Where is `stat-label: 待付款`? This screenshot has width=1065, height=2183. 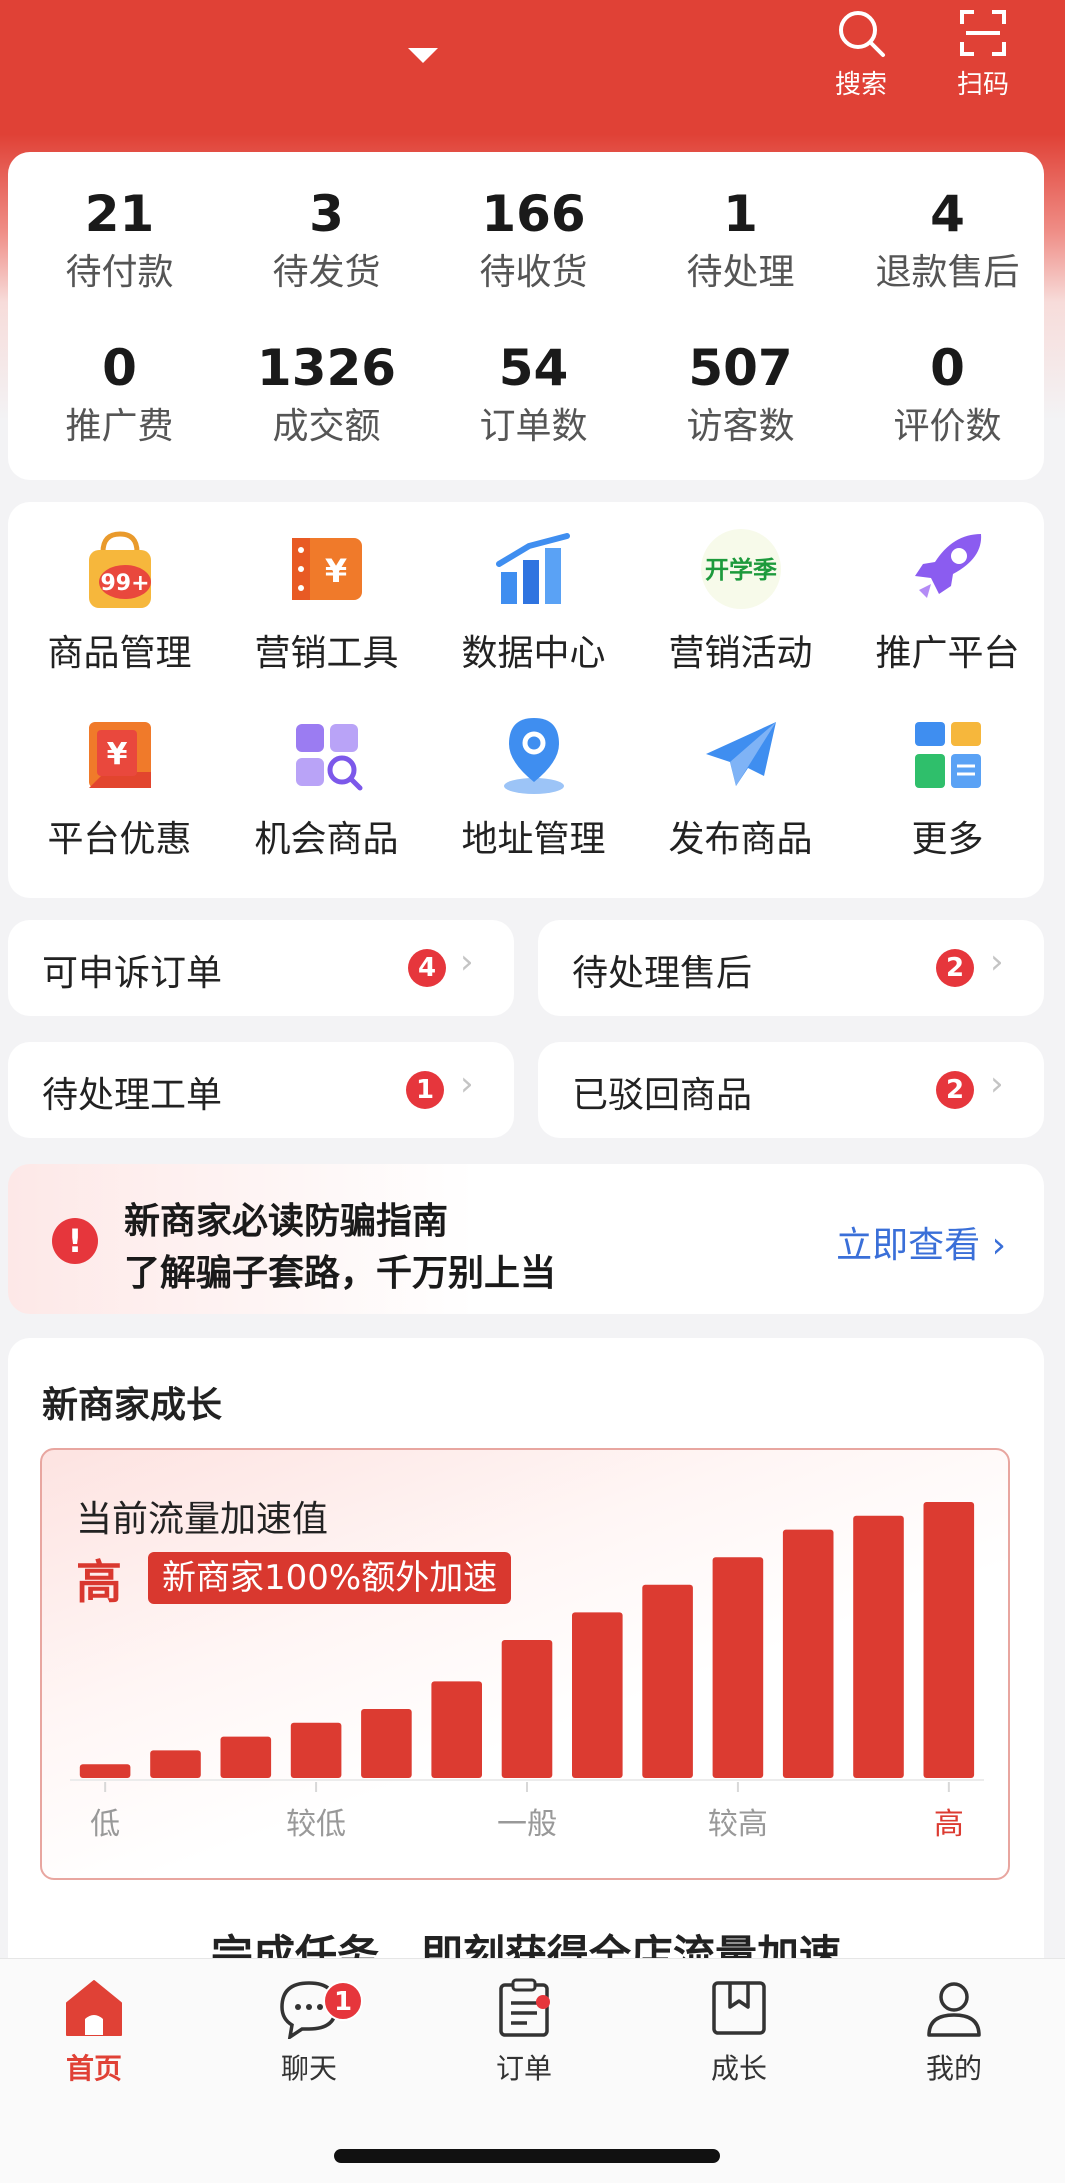
stat-label: 待付款 is located at coordinates (119, 272).